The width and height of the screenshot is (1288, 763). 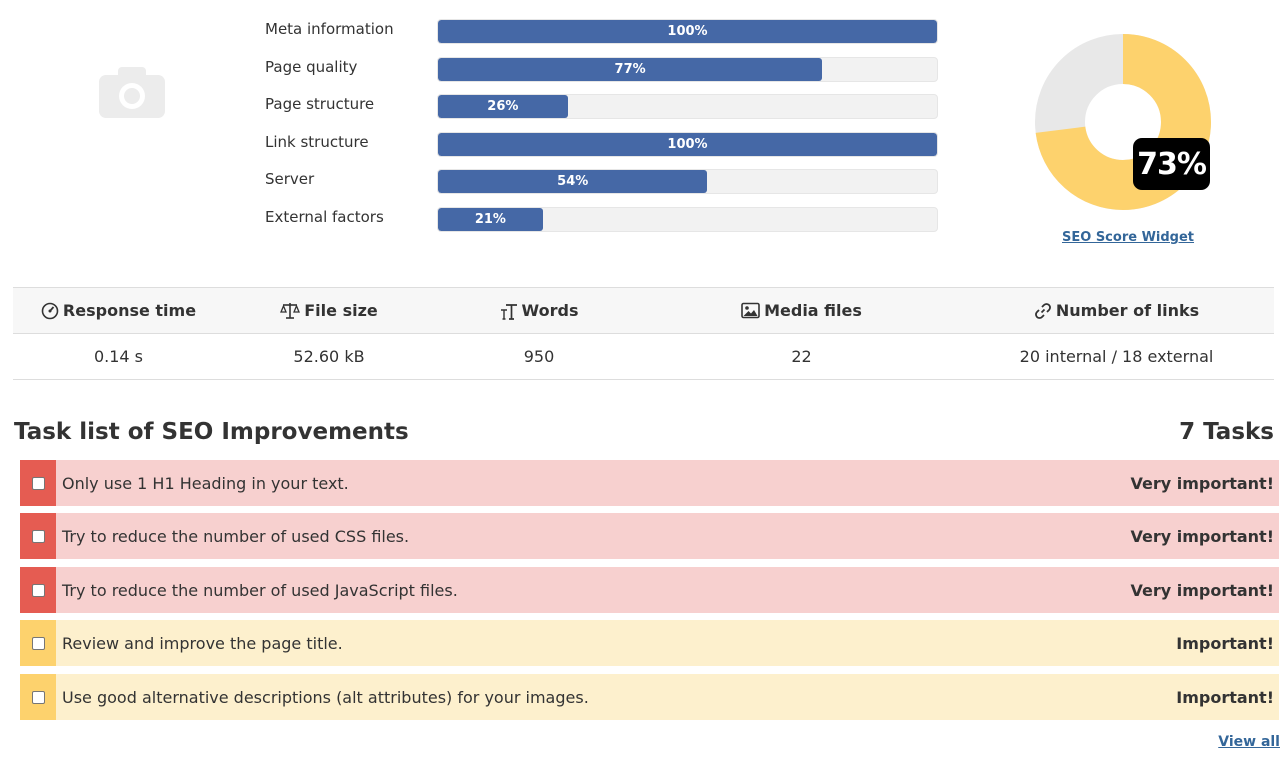 I want to click on category-label: Page quality, so click(x=311, y=66).